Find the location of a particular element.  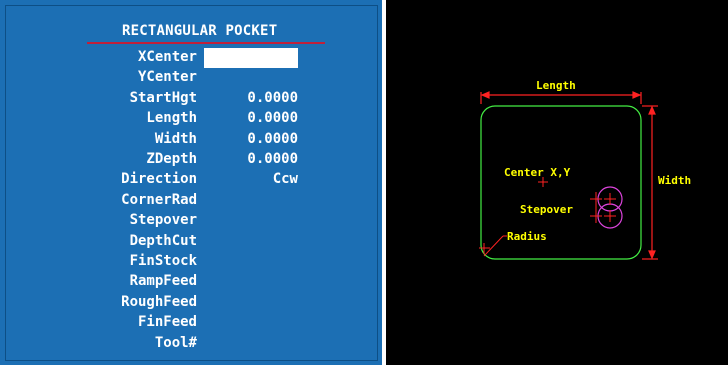

field-value-xcenter is located at coordinates (251, 58).